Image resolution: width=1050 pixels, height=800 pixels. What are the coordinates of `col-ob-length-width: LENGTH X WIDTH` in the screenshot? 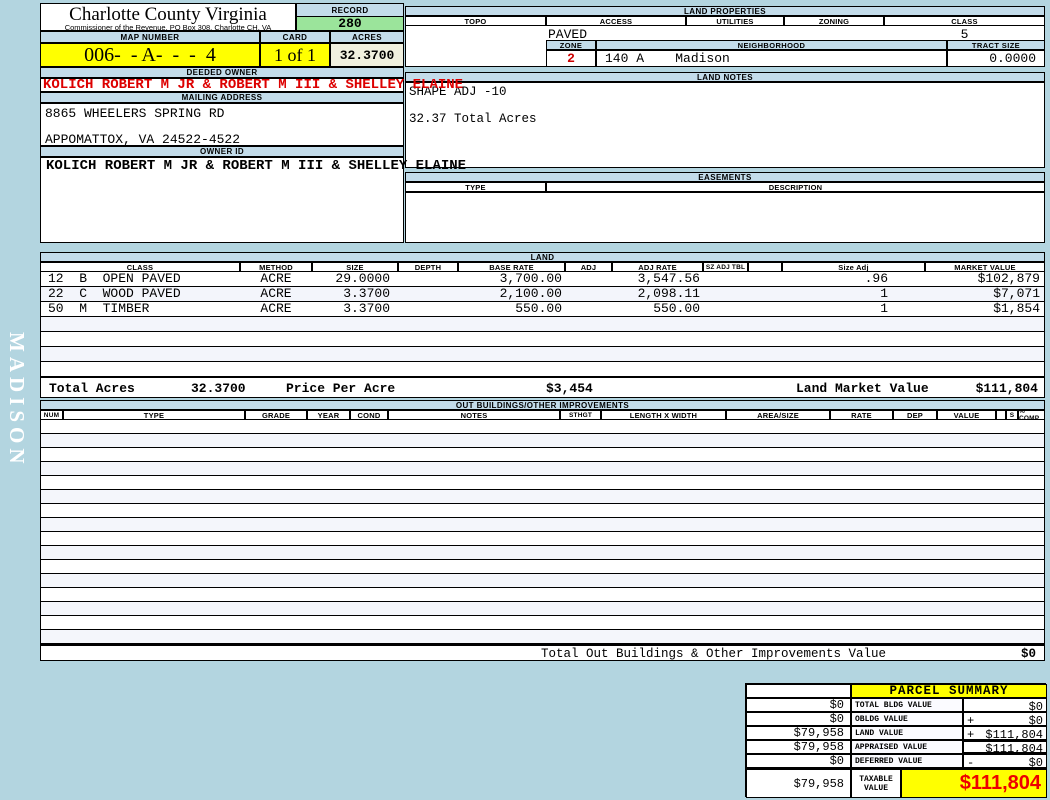 It's located at (663, 415).